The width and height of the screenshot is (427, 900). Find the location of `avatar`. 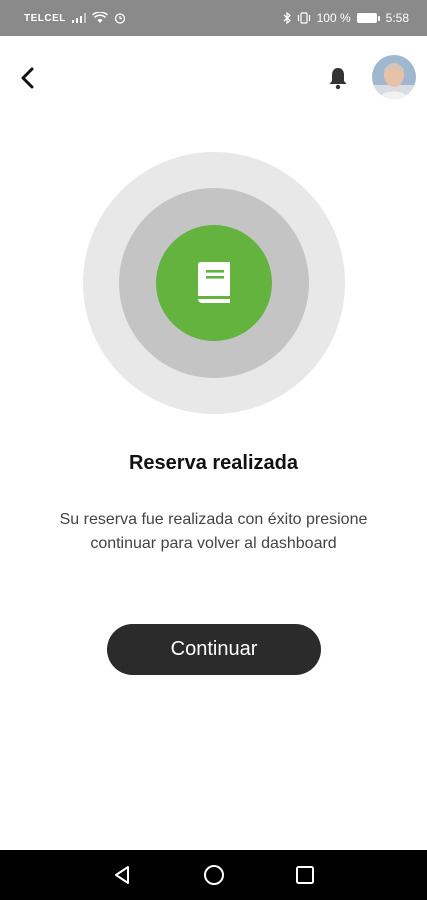

avatar is located at coordinates (394, 77).